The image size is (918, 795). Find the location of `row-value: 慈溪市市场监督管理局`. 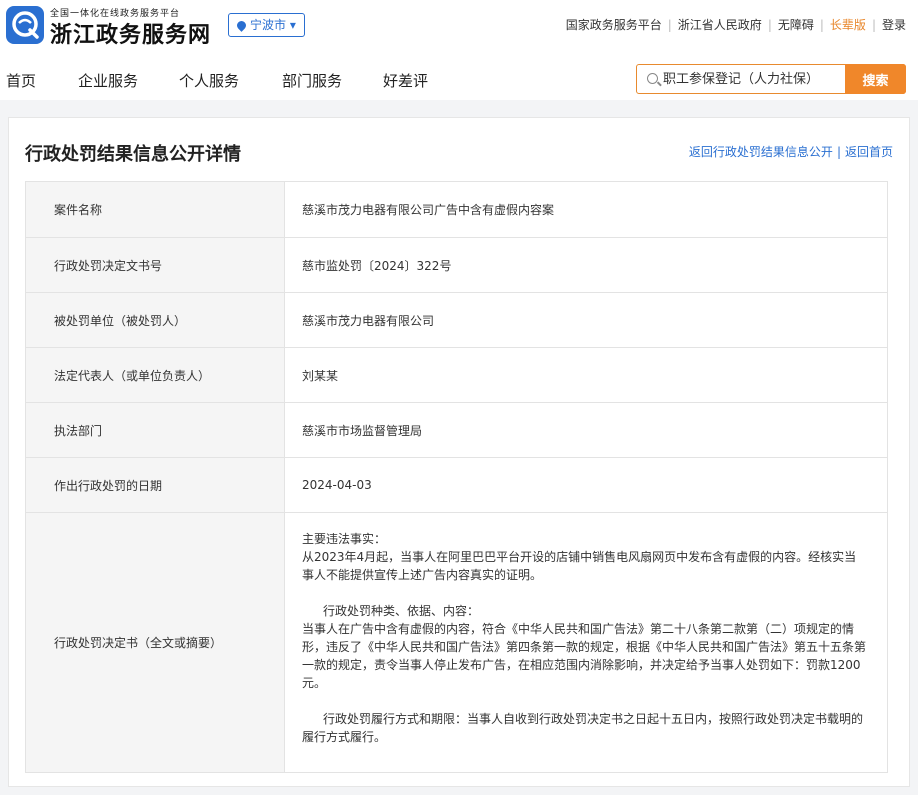

row-value: 慈溪市市场监督管理局 is located at coordinates (586, 430).